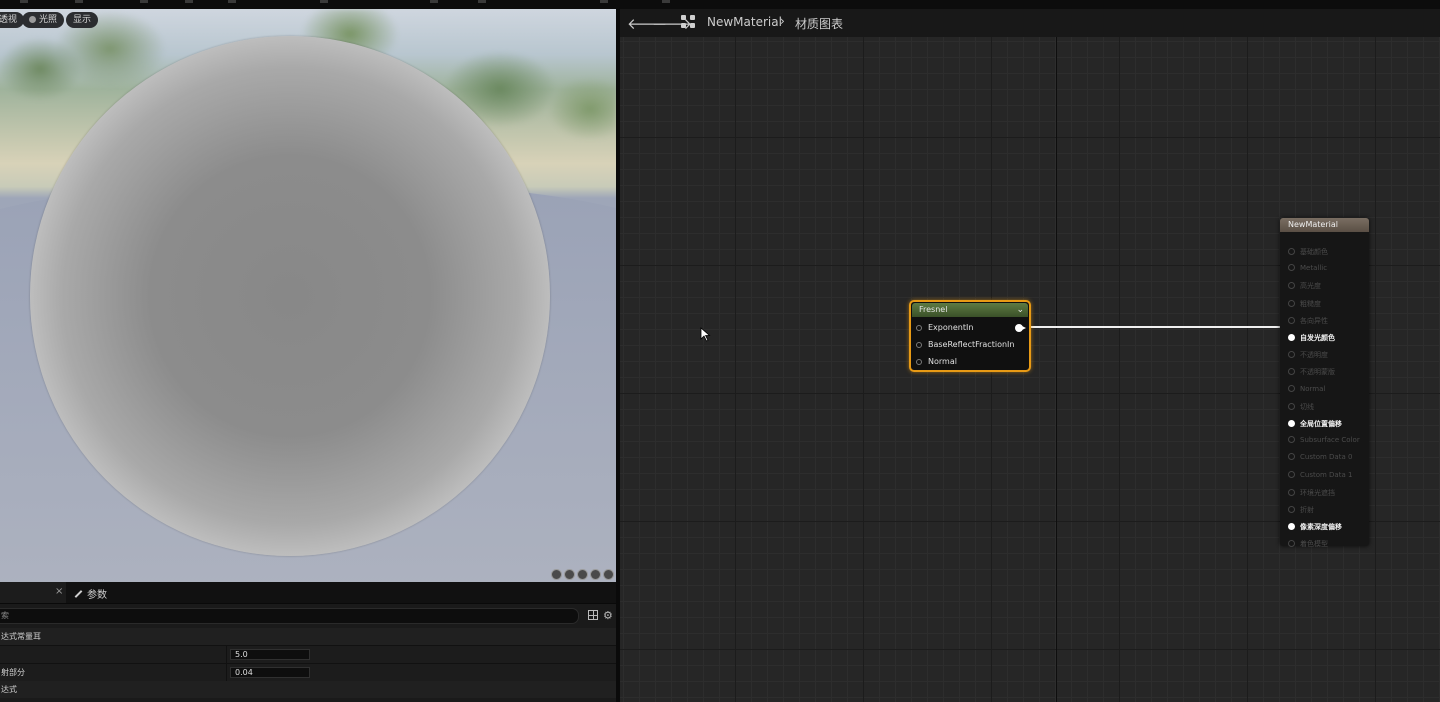  I want to click on result-pin-row: Subsurface Color, so click(1324, 440).